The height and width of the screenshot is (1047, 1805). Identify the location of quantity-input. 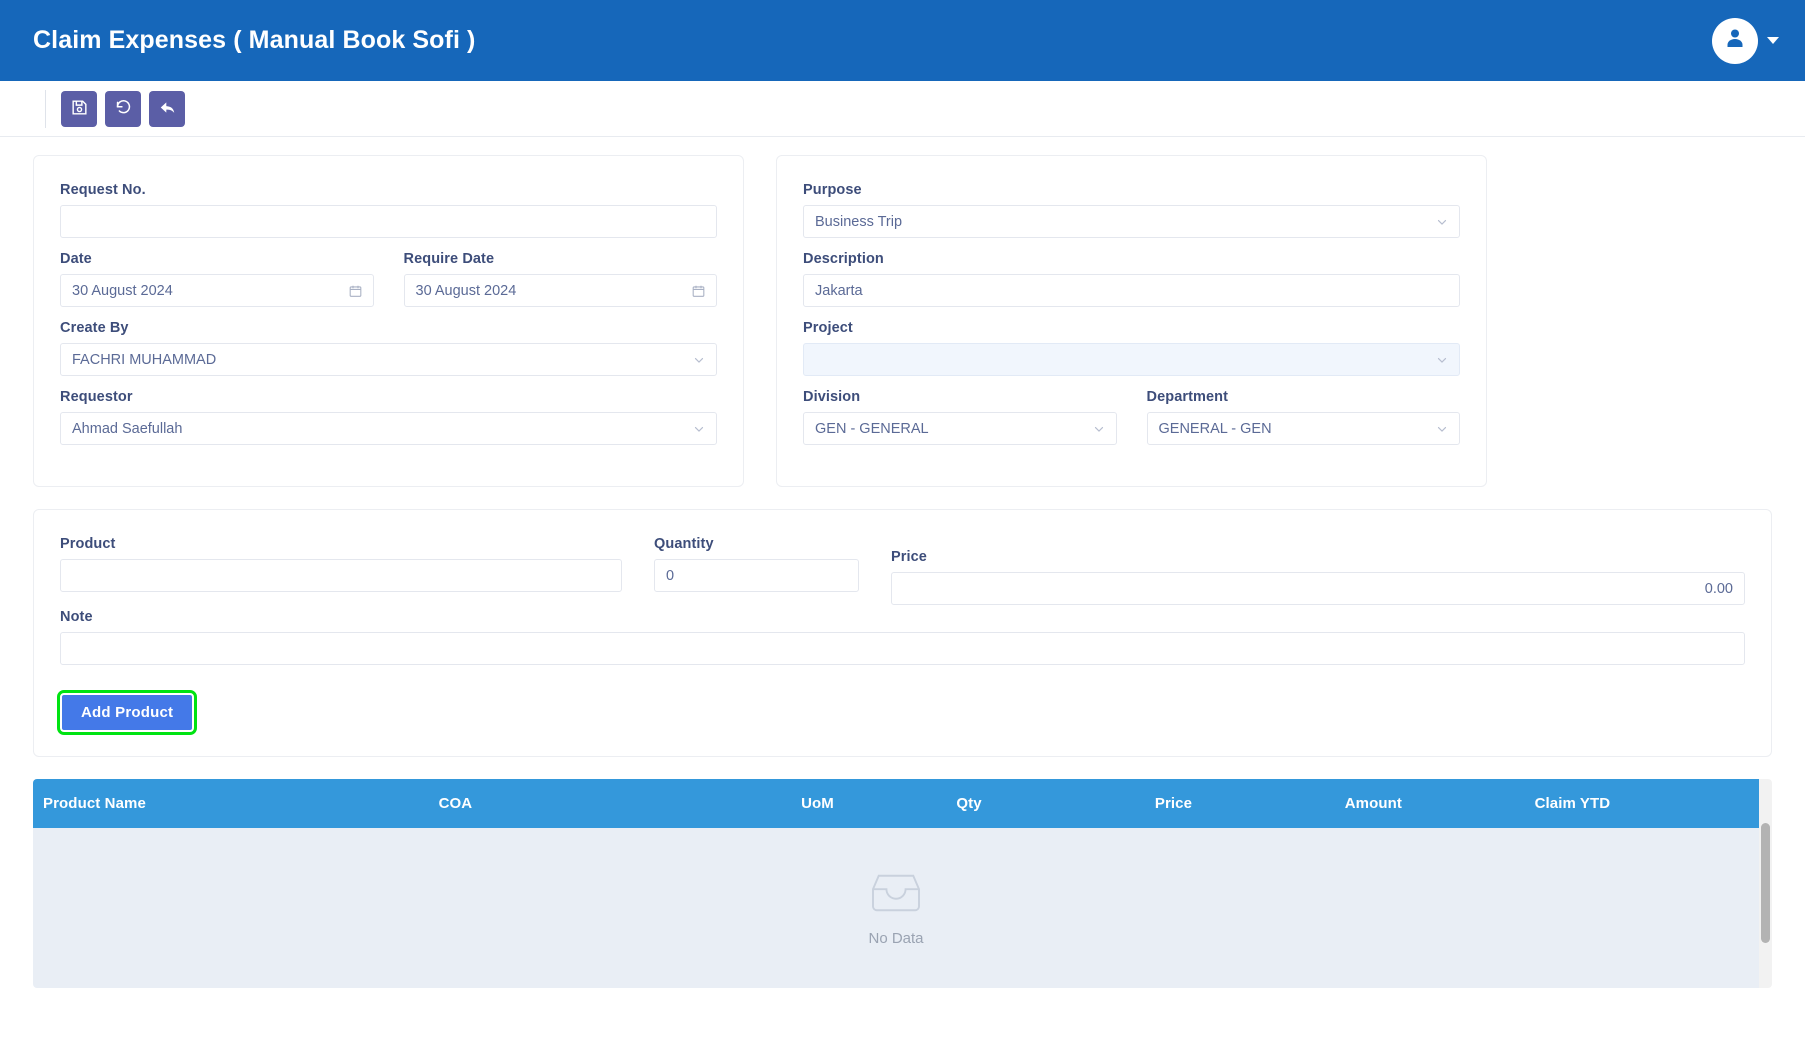
(756, 575).